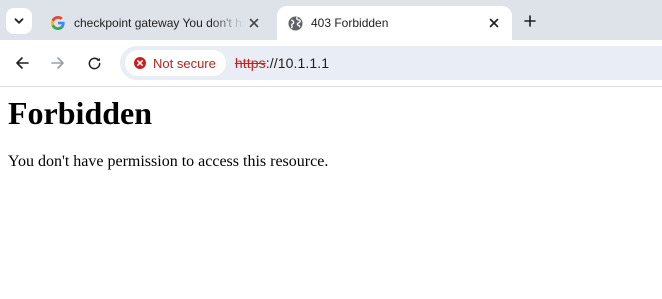 Image resolution: width=662 pixels, height=299 pixels. I want to click on reload-button, so click(94, 63).